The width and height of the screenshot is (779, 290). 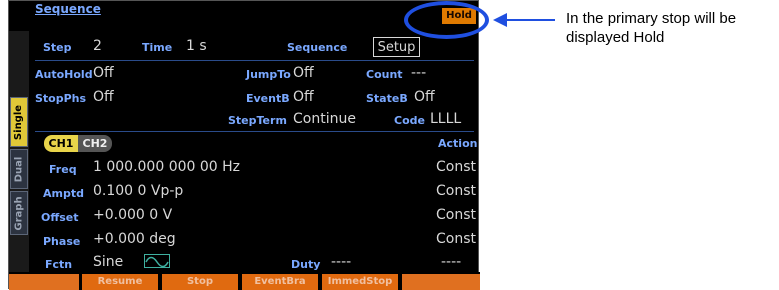 I want to click on eventbra-softkey: EventBra, so click(x=280, y=282).